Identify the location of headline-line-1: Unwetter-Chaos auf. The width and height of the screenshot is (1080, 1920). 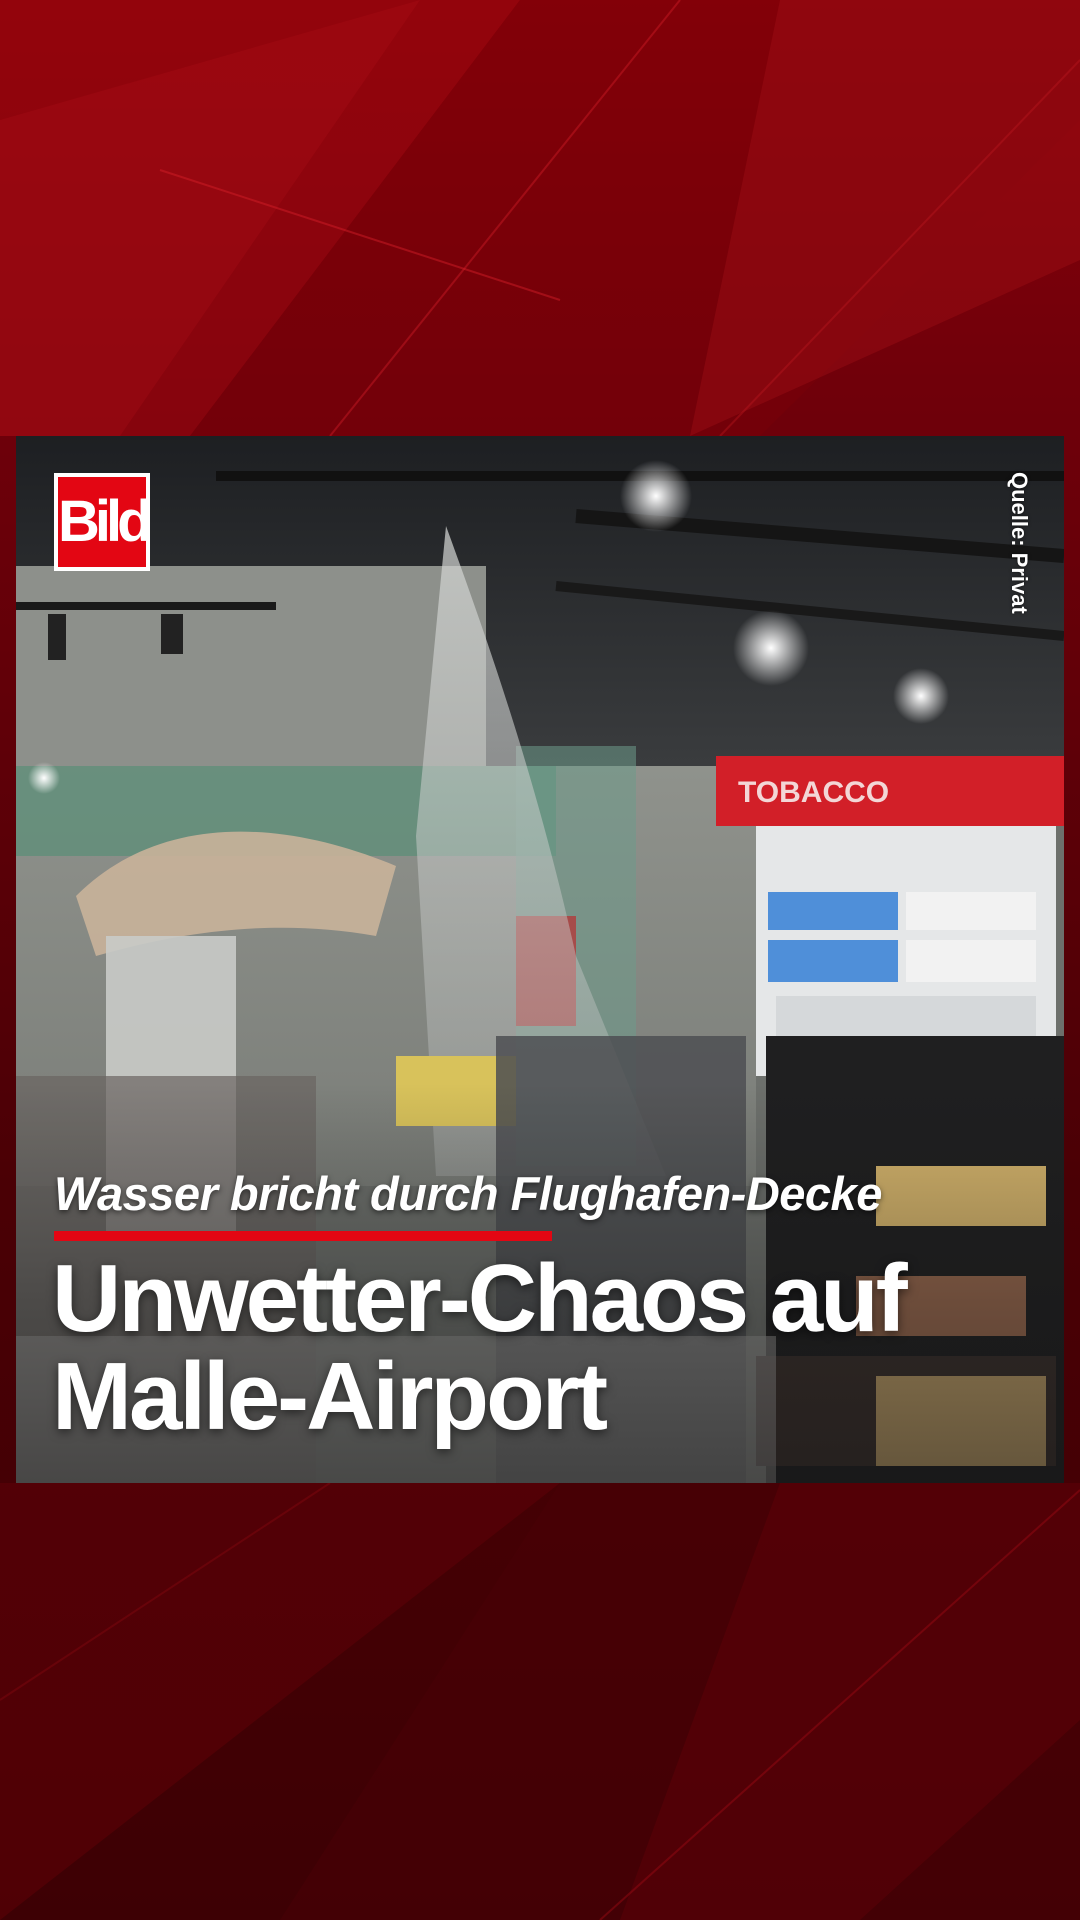
(480, 1298).